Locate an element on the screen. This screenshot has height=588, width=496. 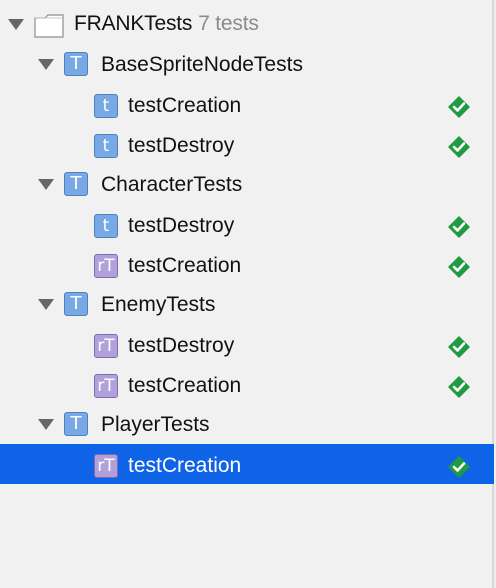
test-bundle-title: FRANKTests 7 tests is located at coordinates (166, 24).